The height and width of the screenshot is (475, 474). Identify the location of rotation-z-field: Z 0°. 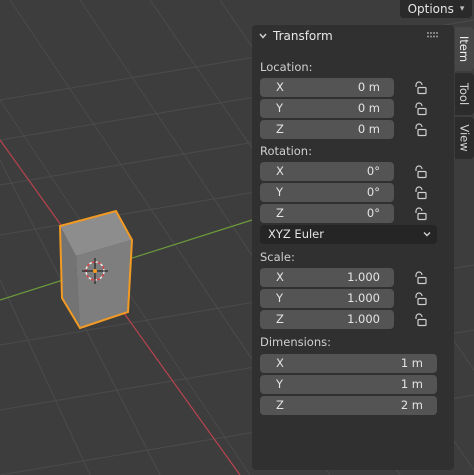
(327, 213).